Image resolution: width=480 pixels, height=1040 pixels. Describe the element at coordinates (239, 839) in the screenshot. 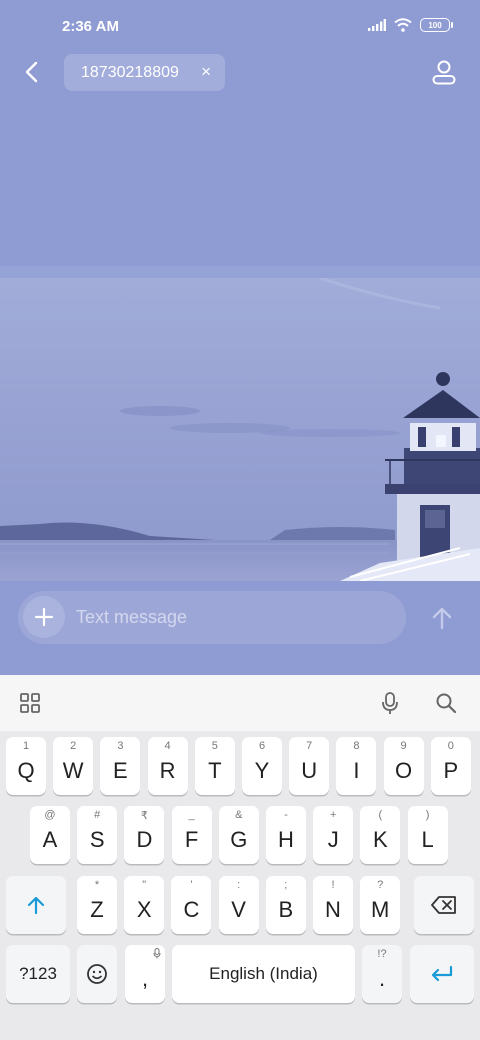

I see `key-label: G` at that location.